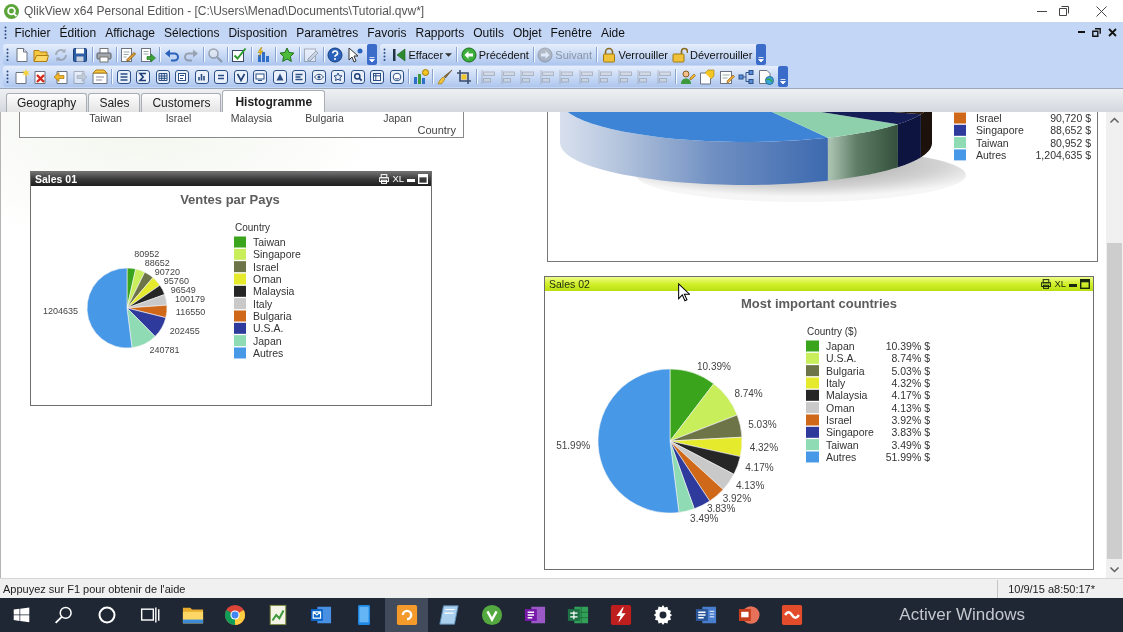 The height and width of the screenshot is (632, 1123). Describe the element at coordinates (157, 262) in the screenshot. I see `data-label: 88652` at that location.